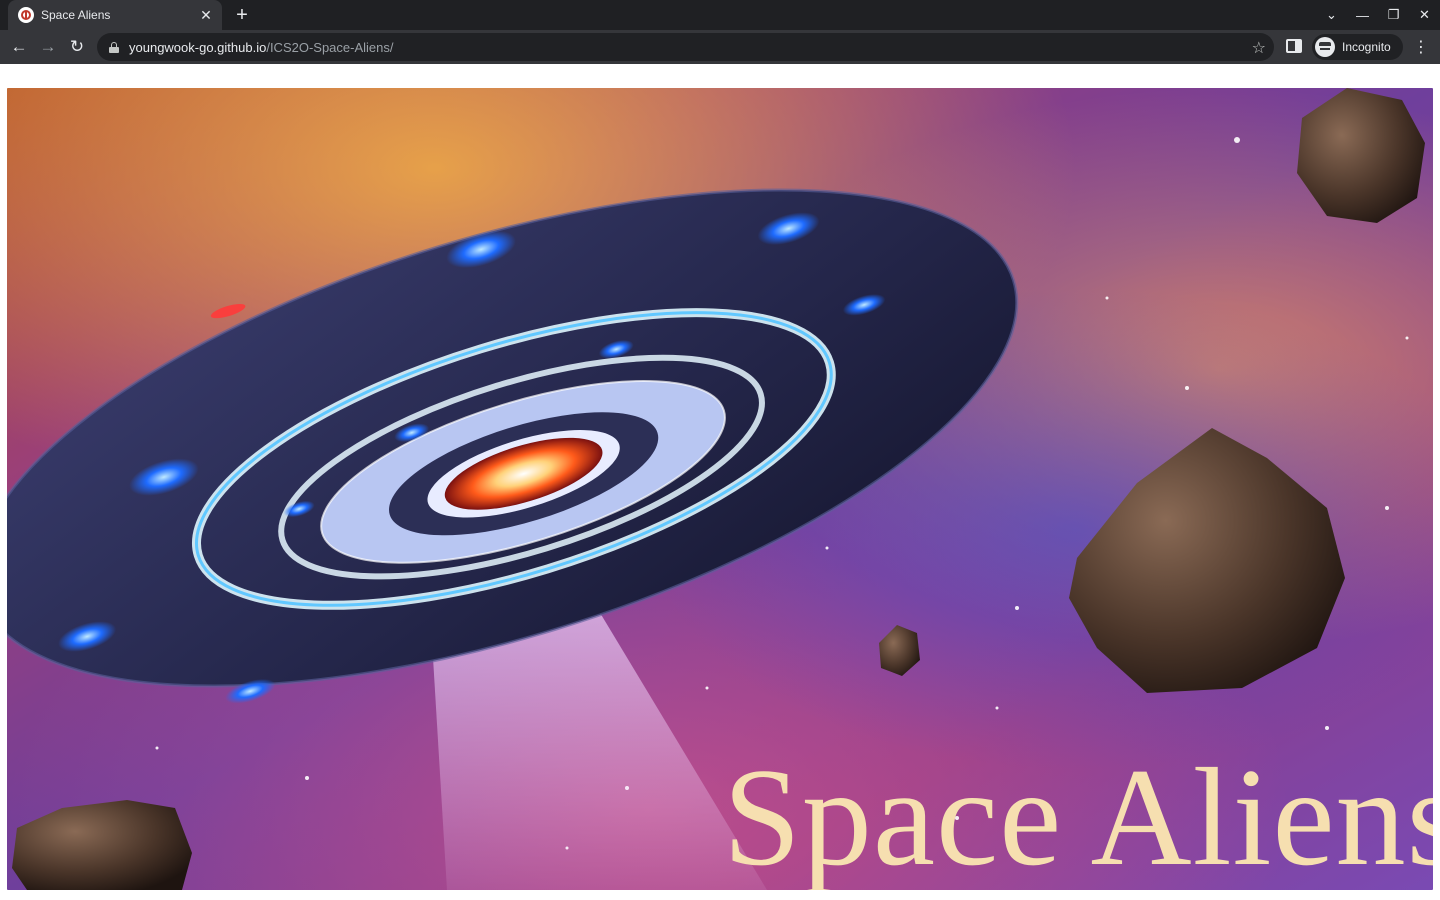 This screenshot has width=1440, height=900. What do you see at coordinates (330, 47) in the screenshot?
I see `url-path: /ICS2O-Space-Aliens/` at bounding box center [330, 47].